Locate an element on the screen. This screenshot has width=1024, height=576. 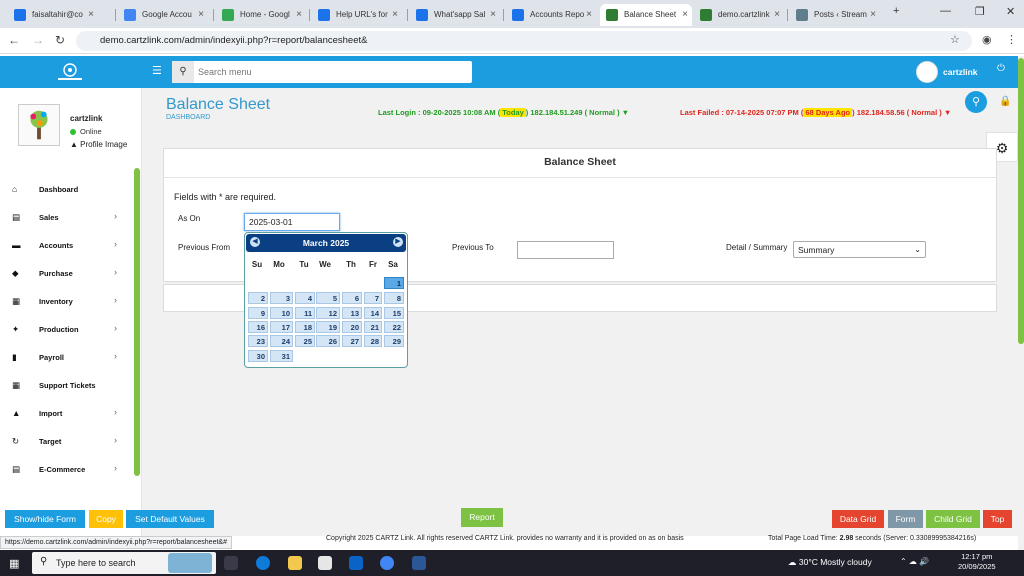
sidebar-item-inventory: ▦ Inventory › is located at coordinates (66, 302).